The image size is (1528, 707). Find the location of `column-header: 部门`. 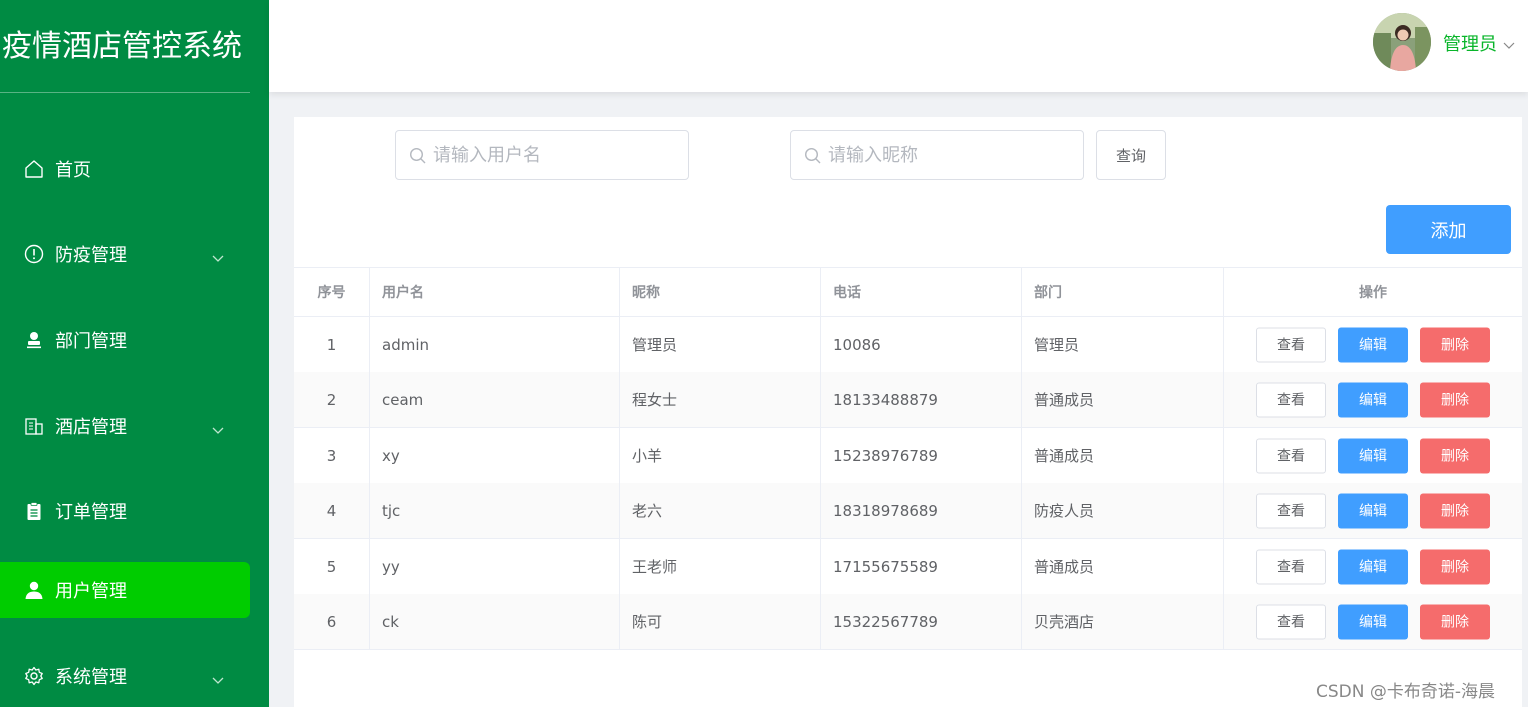

column-header: 部门 is located at coordinates (1123, 292).